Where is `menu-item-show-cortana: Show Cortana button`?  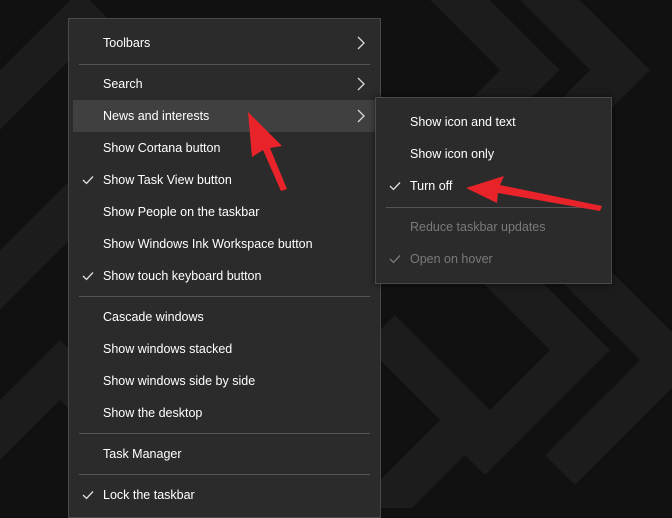 menu-item-show-cortana: Show Cortana button is located at coordinates (224, 148).